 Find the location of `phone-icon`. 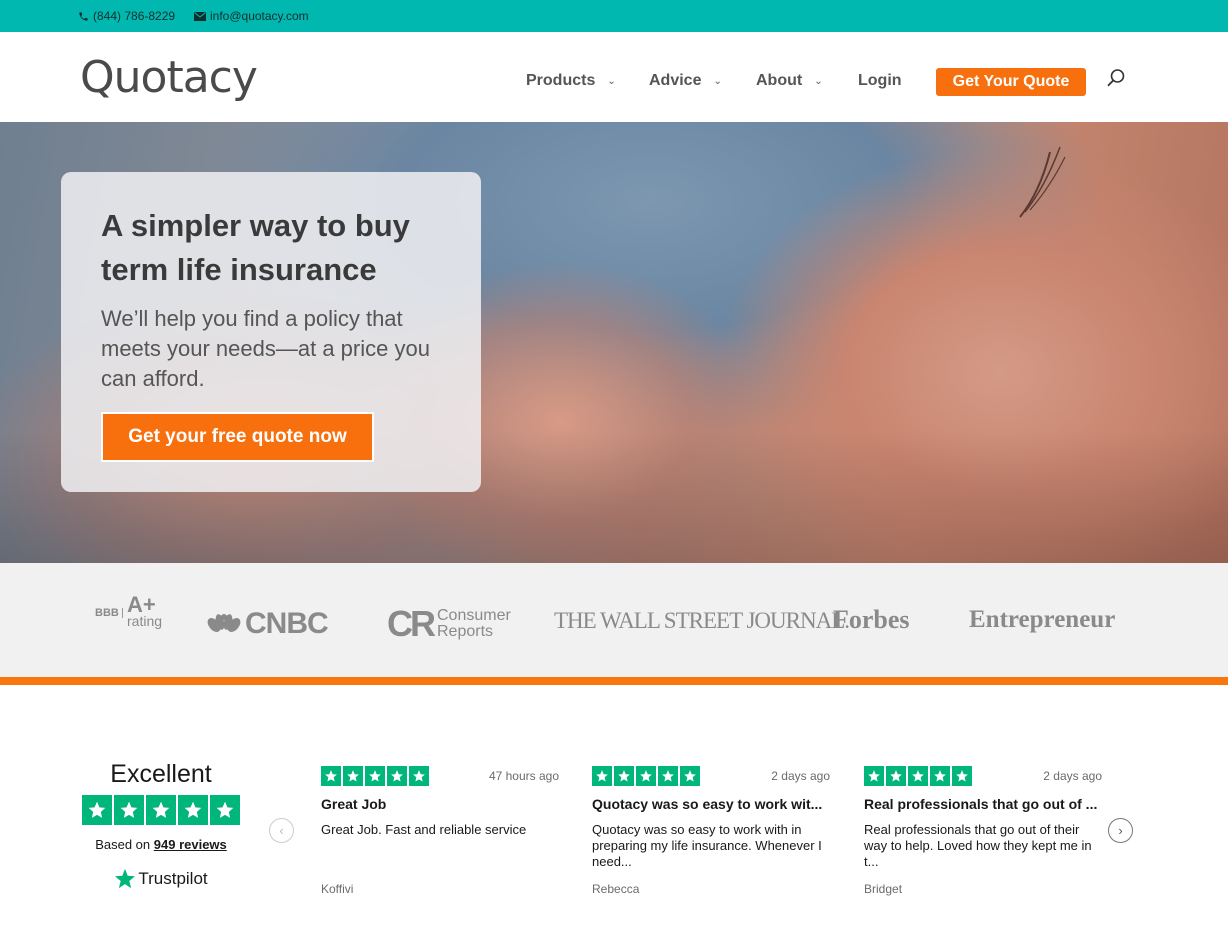

phone-icon is located at coordinates (83, 16).